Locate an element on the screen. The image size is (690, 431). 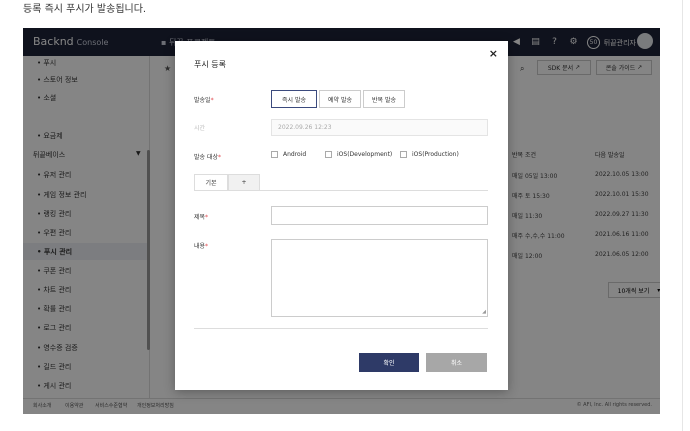
modal-divider is located at coordinates (341, 328).